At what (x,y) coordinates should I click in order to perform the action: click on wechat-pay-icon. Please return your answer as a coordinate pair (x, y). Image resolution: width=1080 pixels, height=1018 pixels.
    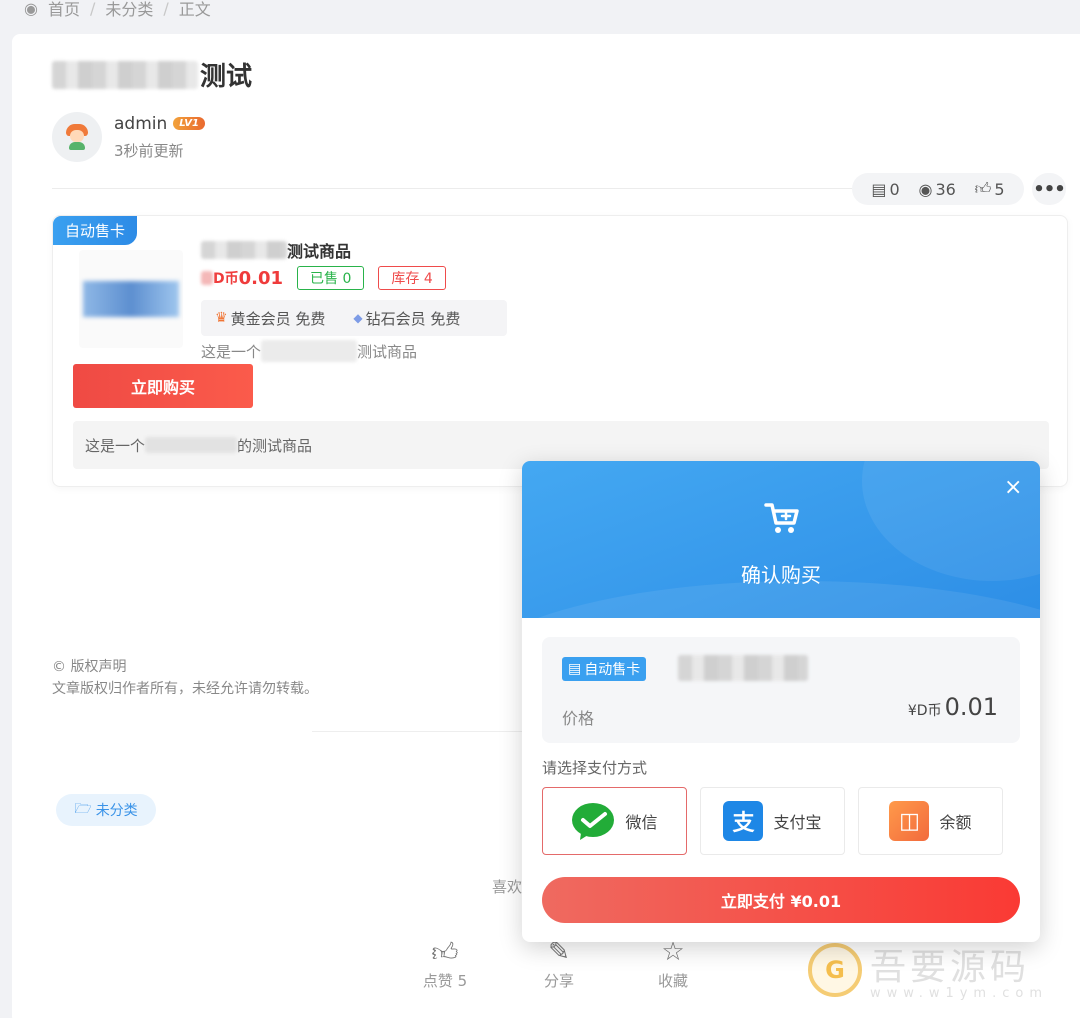
    Looking at the image, I should click on (593, 821).